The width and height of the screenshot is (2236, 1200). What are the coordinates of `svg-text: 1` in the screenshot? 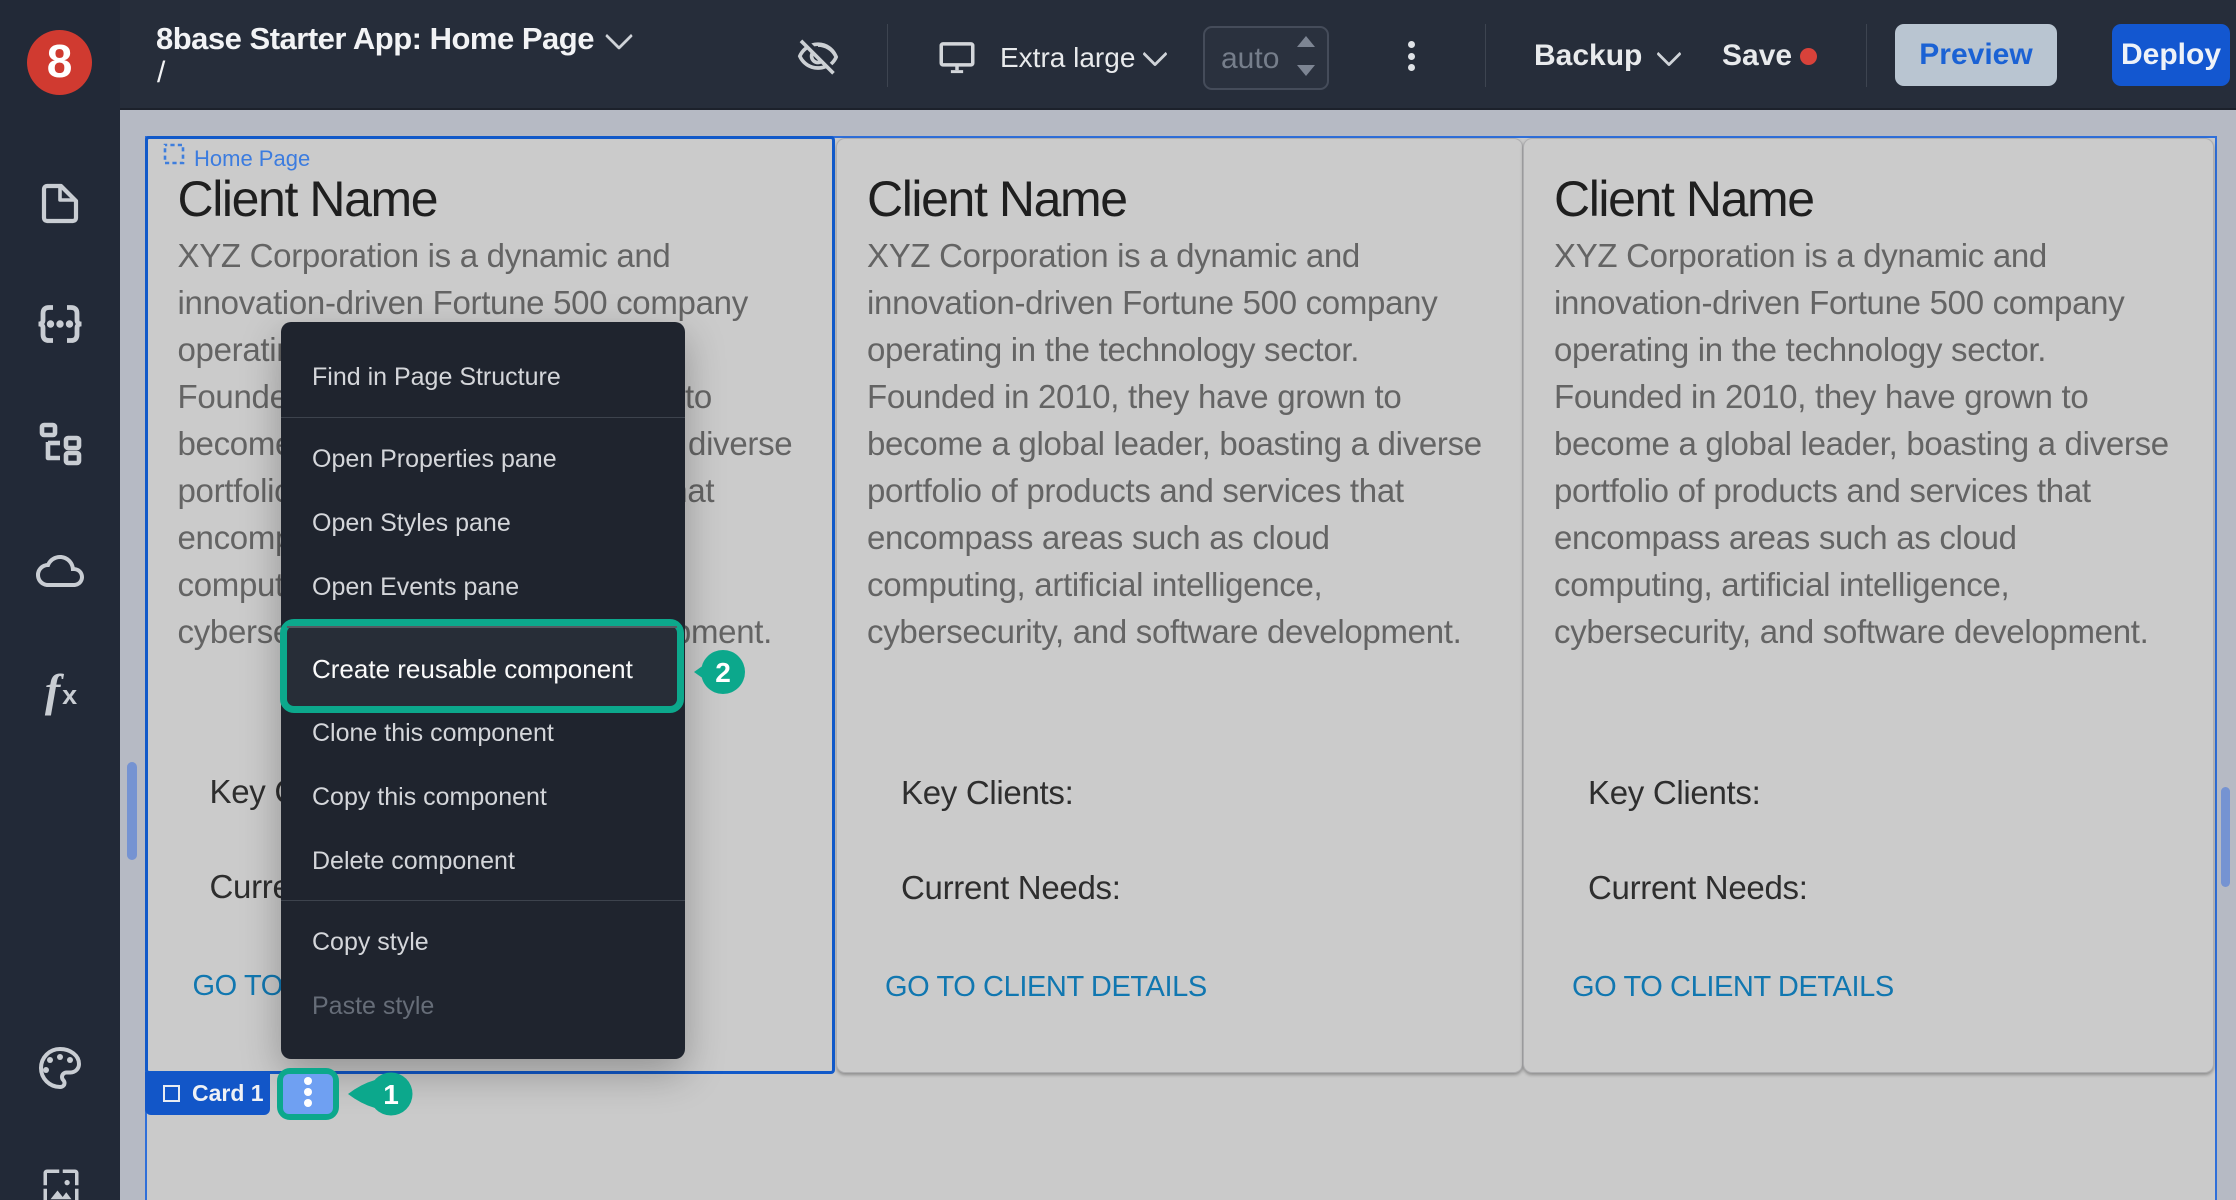 It's located at (391, 1094).